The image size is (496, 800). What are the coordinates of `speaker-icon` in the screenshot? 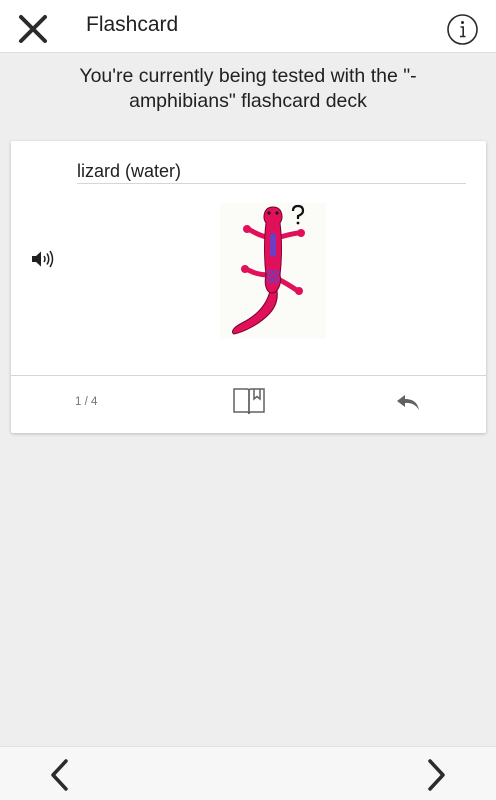 It's located at (43, 259).